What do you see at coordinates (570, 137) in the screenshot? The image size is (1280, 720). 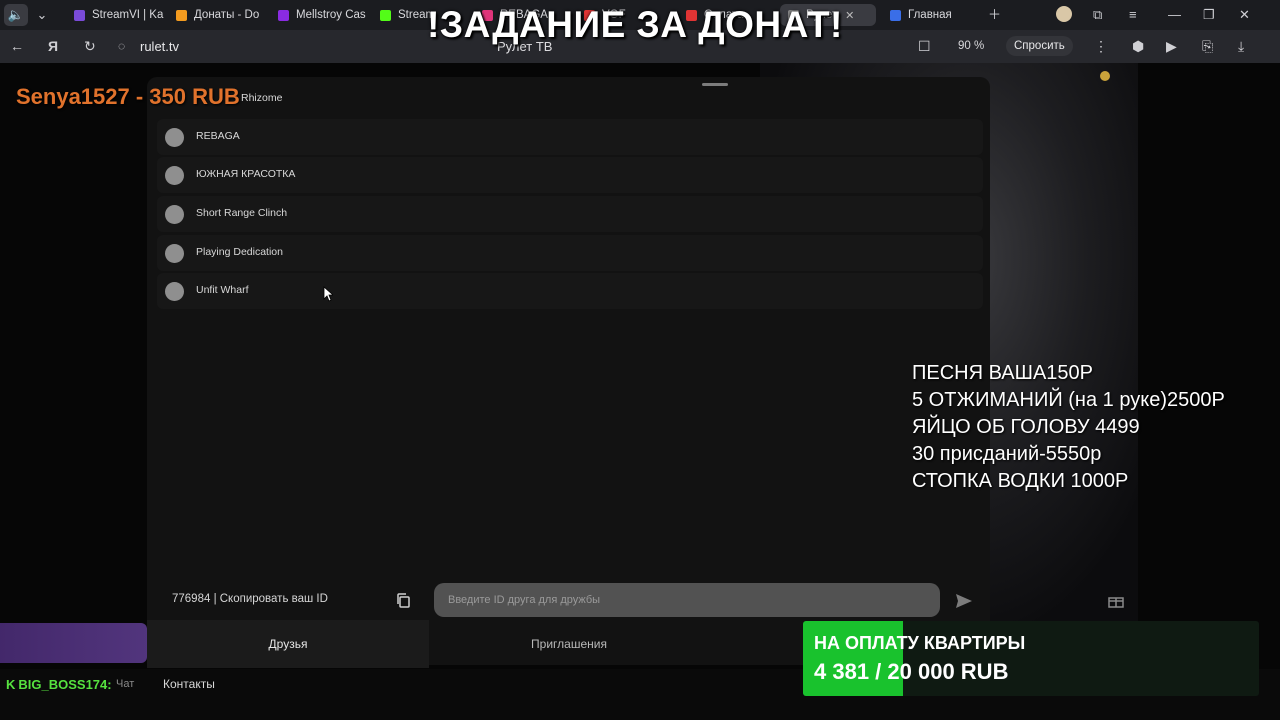 I see `friend-row: REBAGA` at bounding box center [570, 137].